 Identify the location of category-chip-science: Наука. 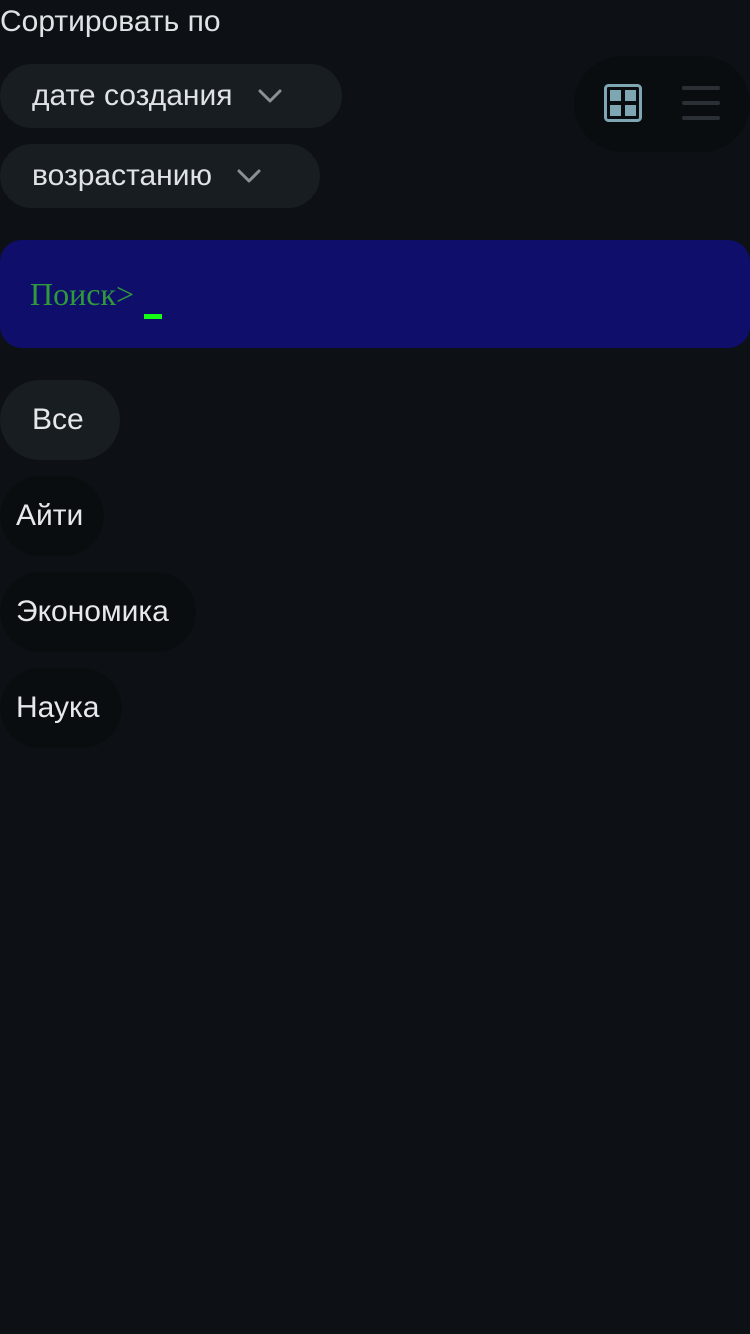
(61, 708).